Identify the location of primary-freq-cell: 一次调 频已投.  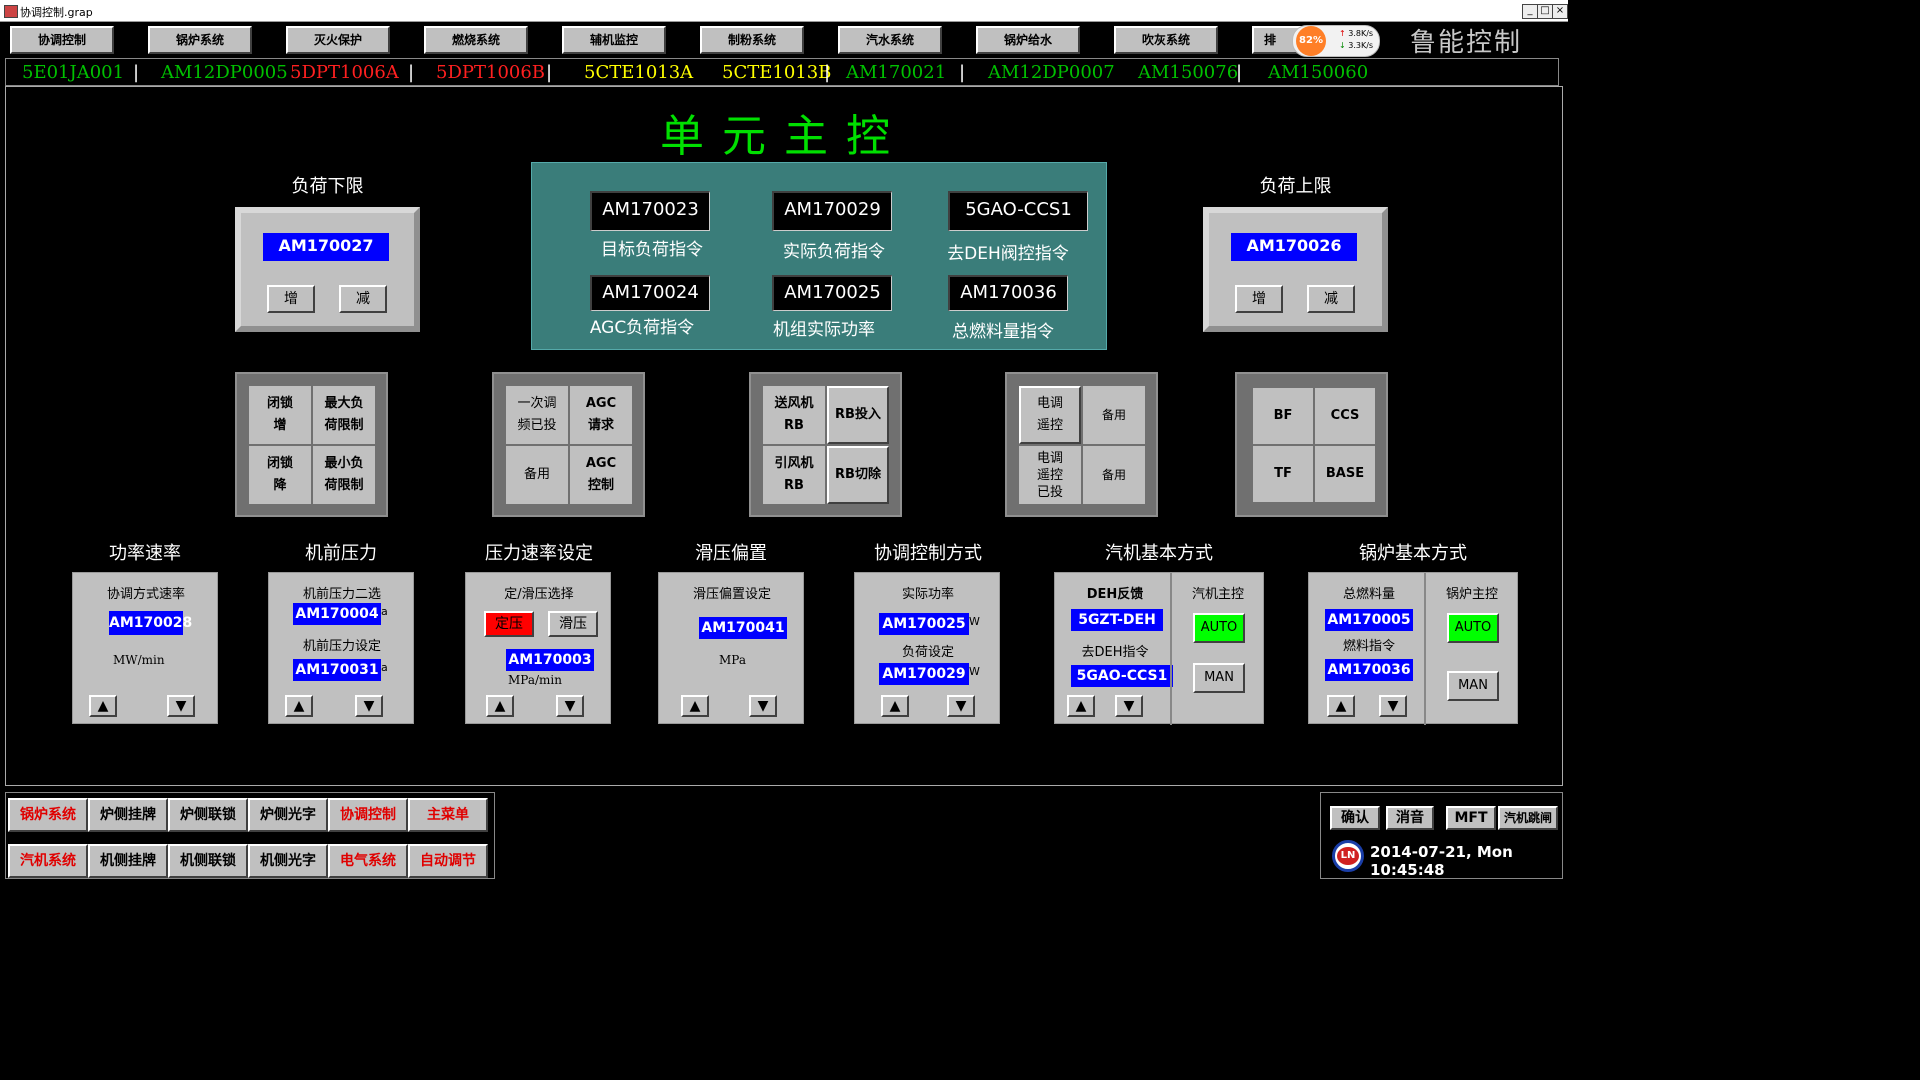
(537, 415).